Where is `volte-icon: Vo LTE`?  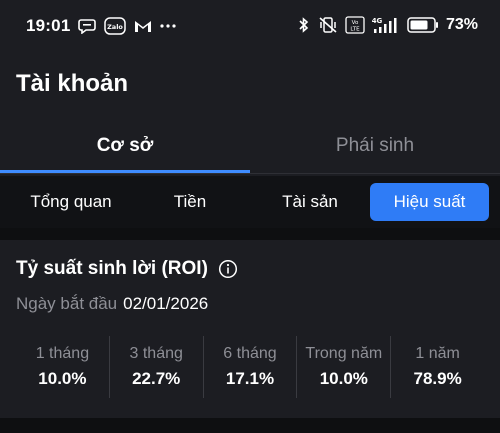 volte-icon: Vo LTE is located at coordinates (355, 25).